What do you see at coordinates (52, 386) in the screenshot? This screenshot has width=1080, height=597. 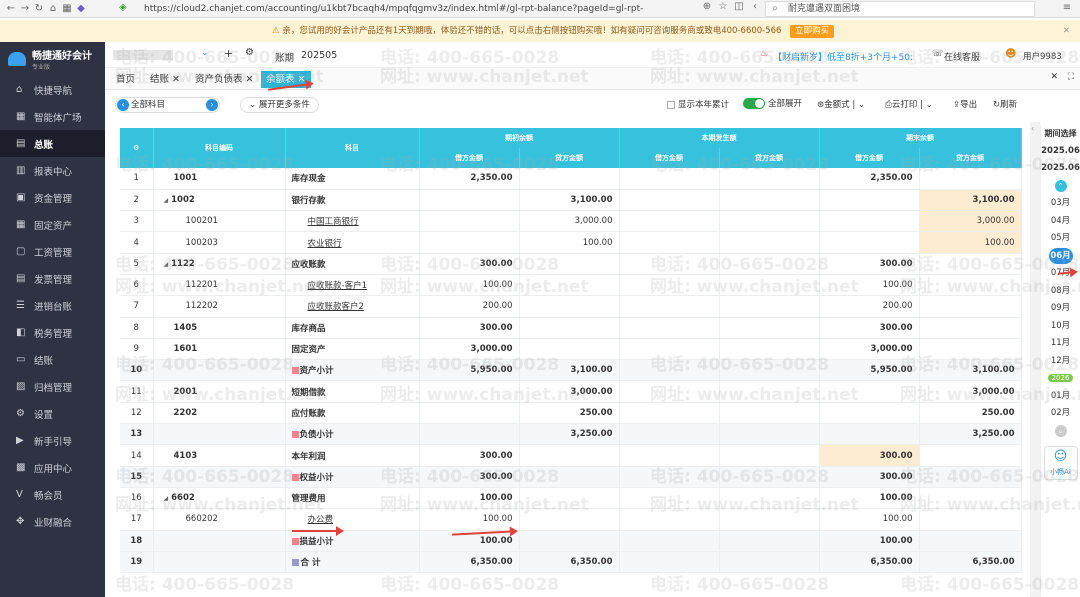 I see `sidebar-item-12: ▨ 归档管理` at bounding box center [52, 386].